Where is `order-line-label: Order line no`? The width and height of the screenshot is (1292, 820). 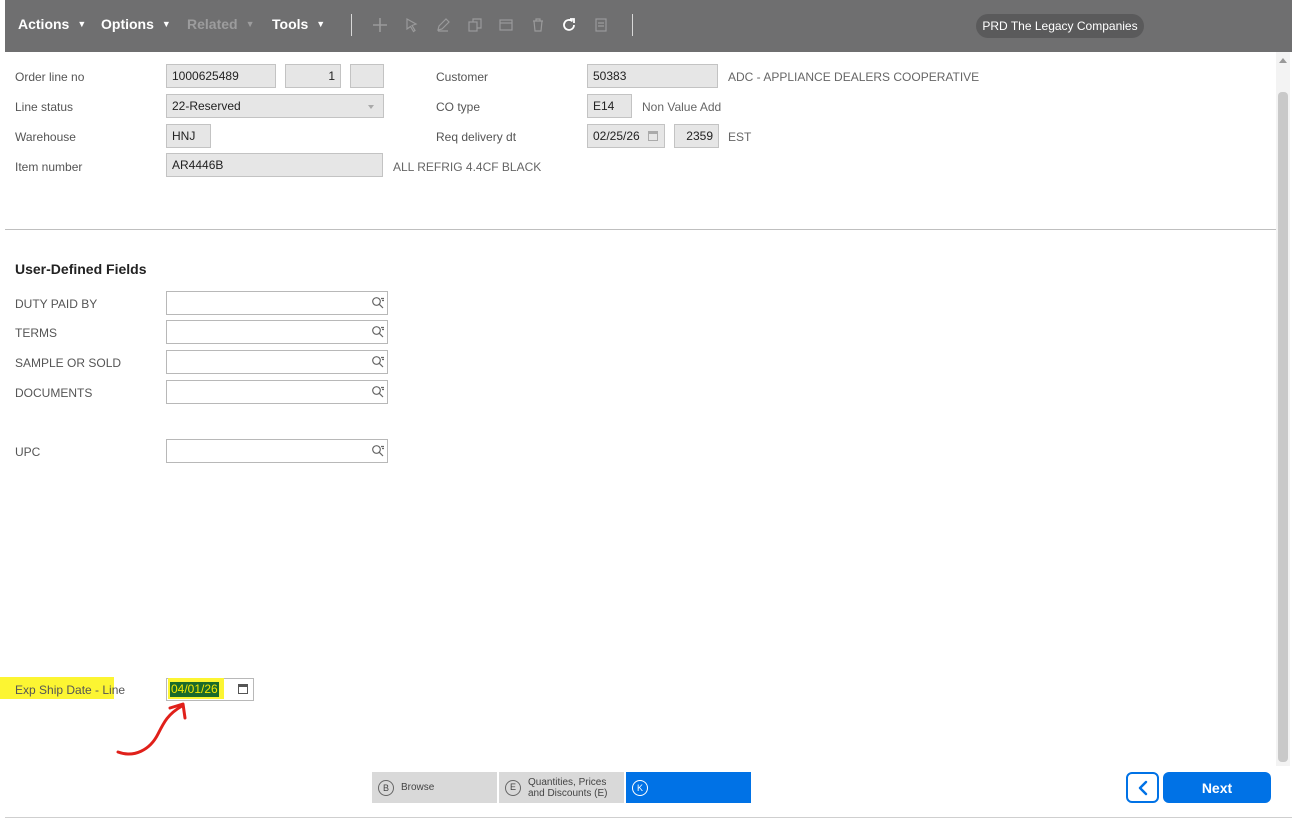 order-line-label: Order line no is located at coordinates (50, 77).